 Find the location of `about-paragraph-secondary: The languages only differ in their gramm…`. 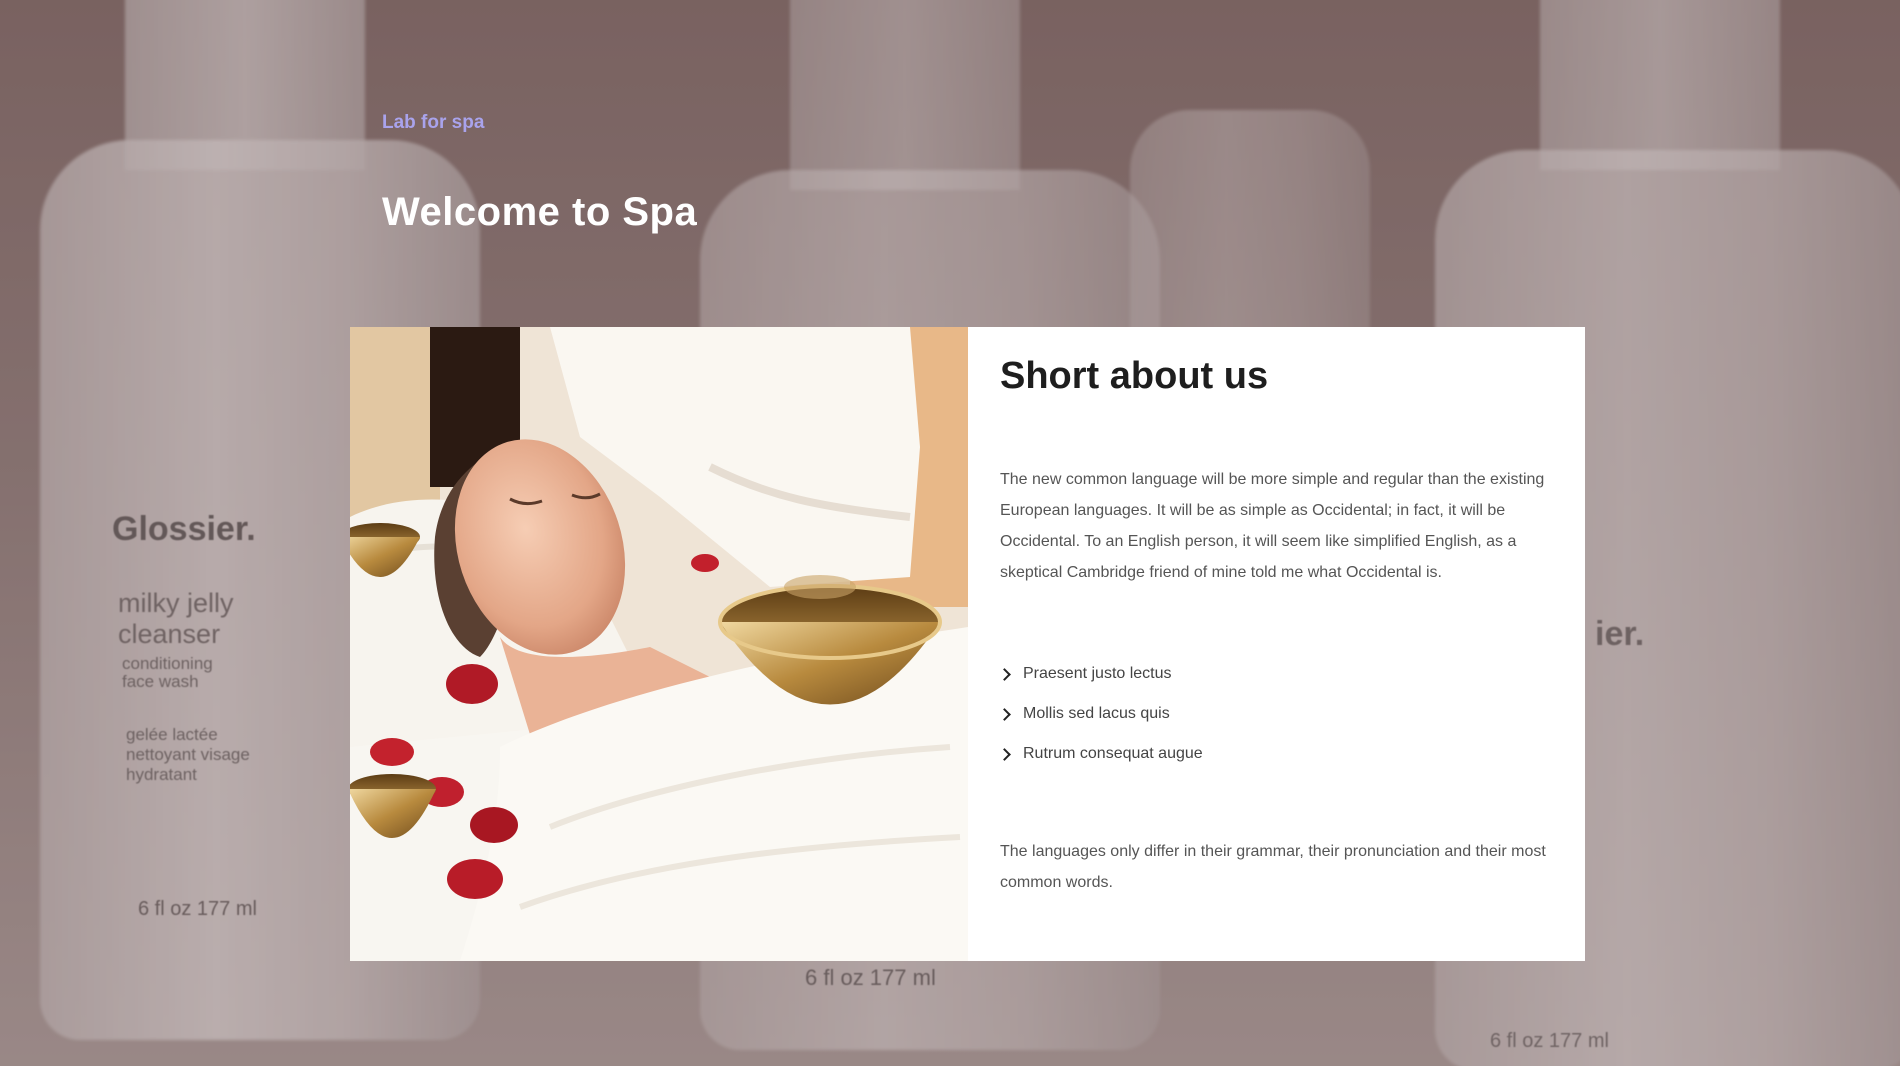

about-paragraph-secondary: The languages only differ in their gramm… is located at coordinates (1273, 867).